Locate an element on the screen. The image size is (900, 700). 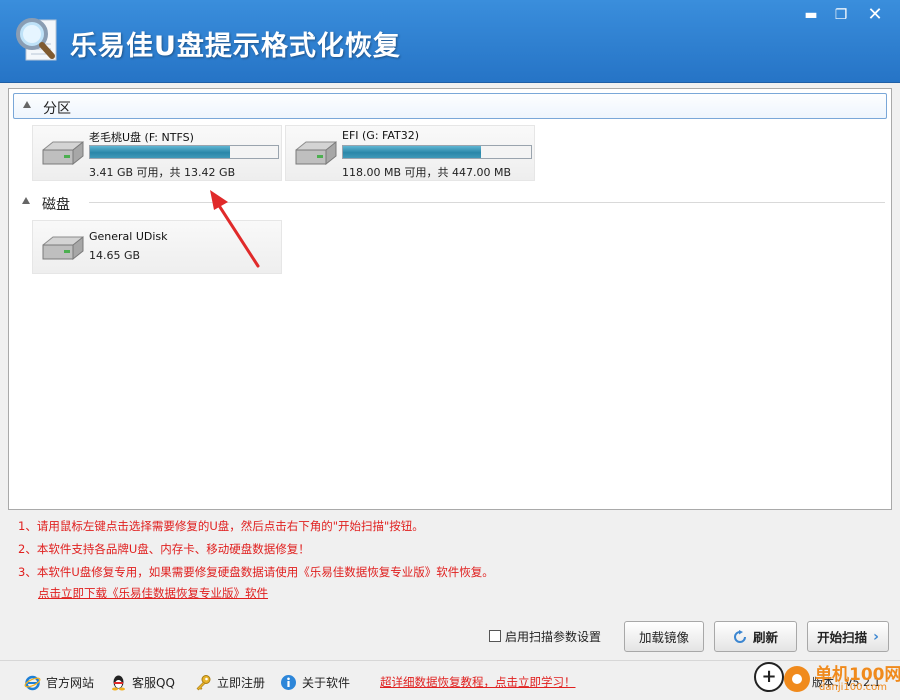
drive-capacity: 118.00 MB 可用，共 447.00 MB is located at coordinates (427, 172).